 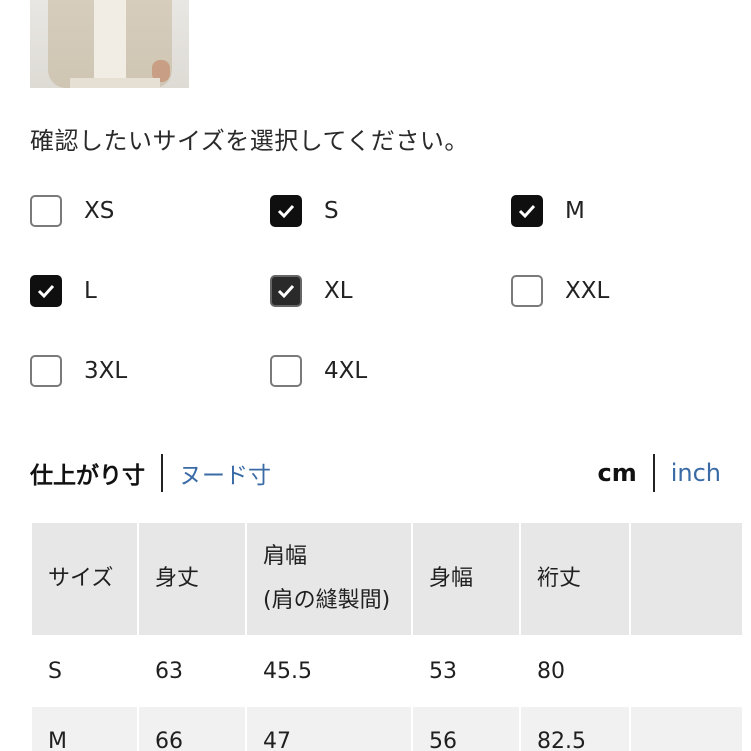 I want to click on size-option-xs: XS, so click(x=72, y=211).